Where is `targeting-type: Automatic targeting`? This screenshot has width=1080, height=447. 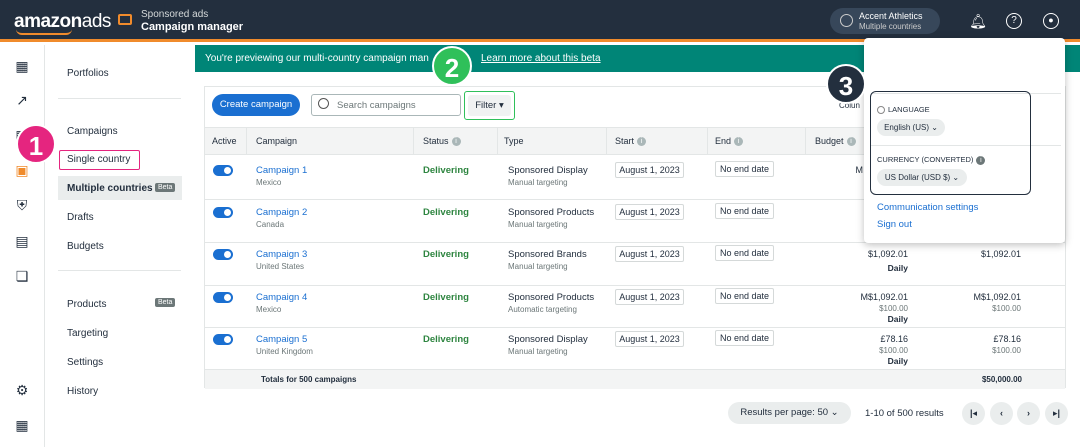 targeting-type: Automatic targeting is located at coordinates (542, 309).